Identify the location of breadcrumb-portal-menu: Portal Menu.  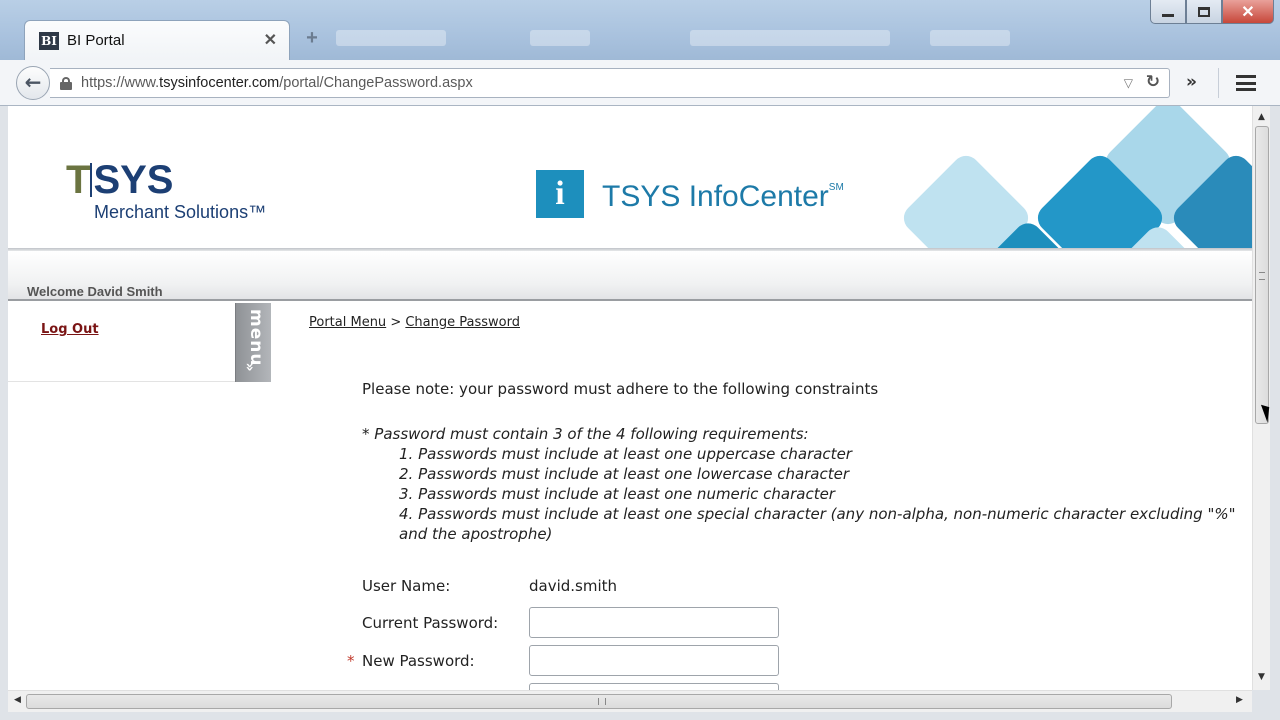
(347, 322).